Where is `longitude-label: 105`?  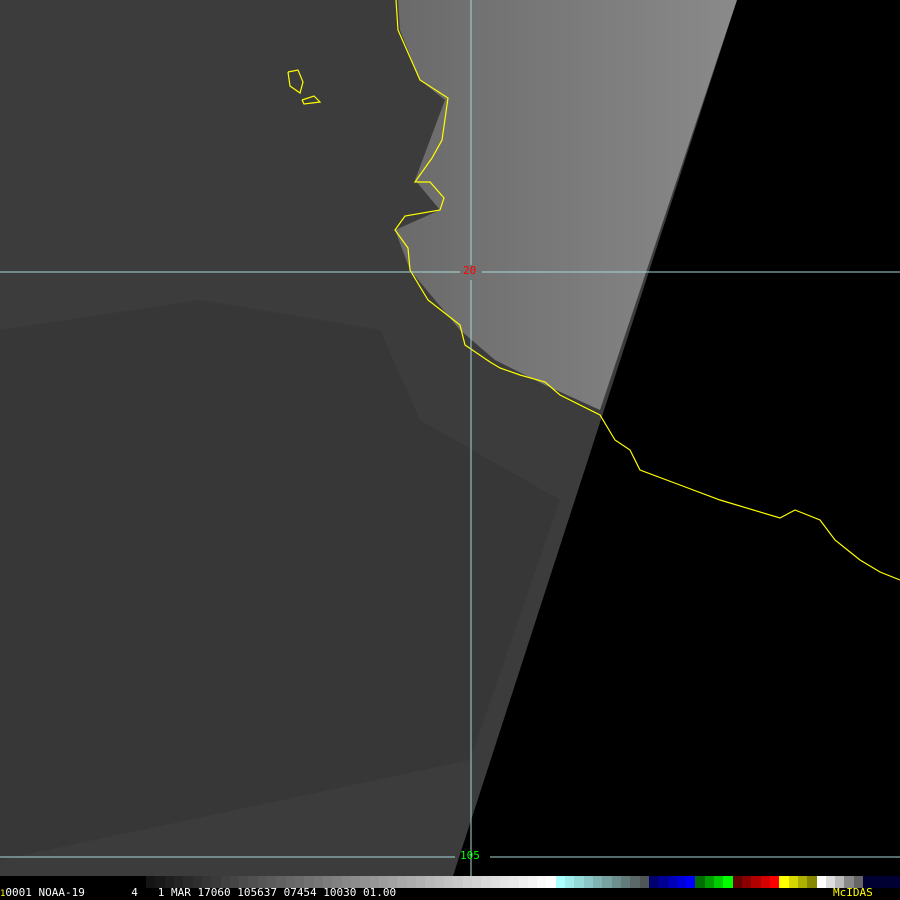
longitude-label: 105 is located at coordinates (470, 855).